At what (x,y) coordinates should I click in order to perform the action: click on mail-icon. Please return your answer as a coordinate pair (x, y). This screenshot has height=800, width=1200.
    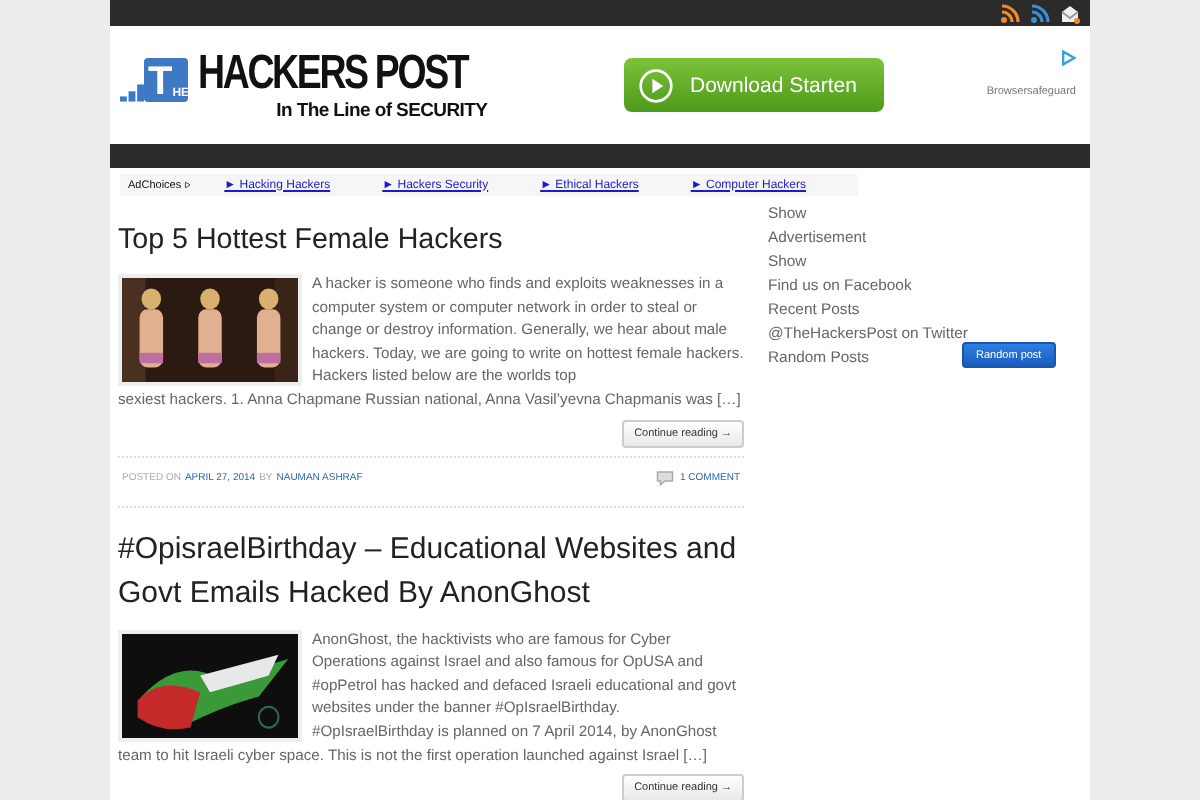
    Looking at the image, I should click on (1070, 13).